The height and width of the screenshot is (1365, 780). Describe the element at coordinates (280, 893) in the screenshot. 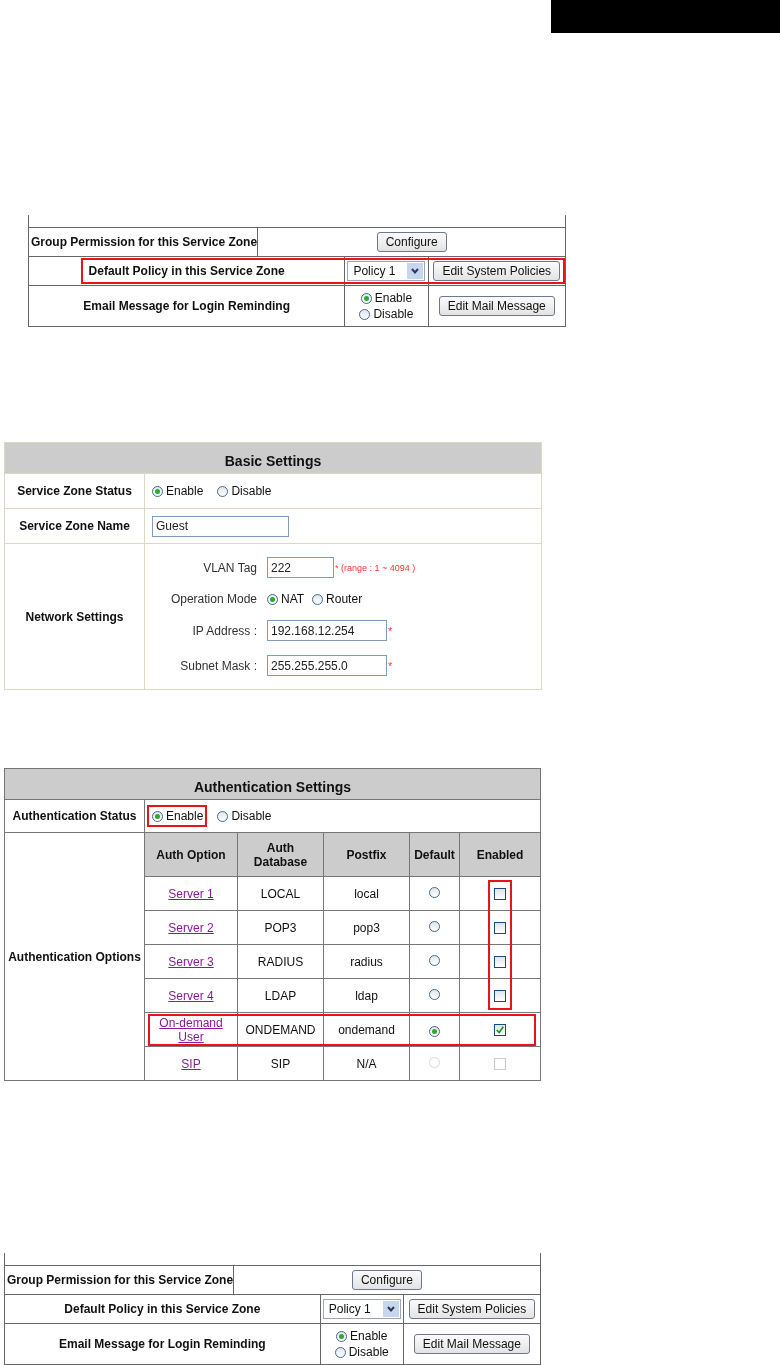

I see `table-cell: LOCAL` at that location.